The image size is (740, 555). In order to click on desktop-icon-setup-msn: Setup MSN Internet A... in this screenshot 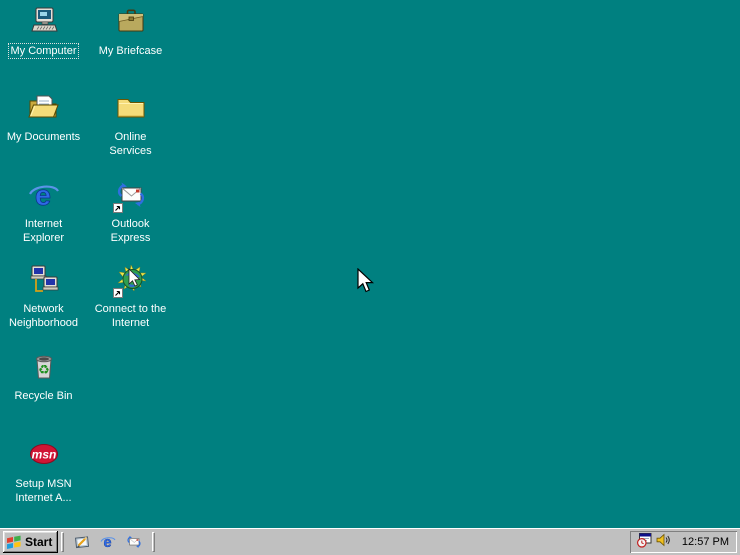, I will do `click(43, 472)`.